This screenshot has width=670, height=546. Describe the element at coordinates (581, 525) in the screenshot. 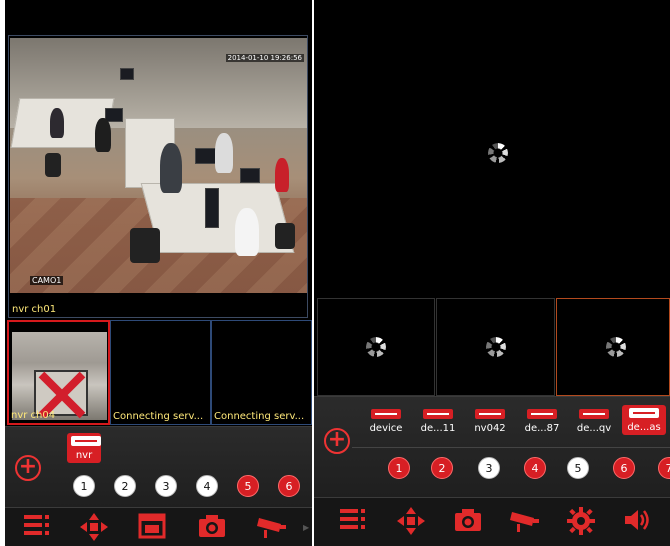

I see `settings-icon` at that location.